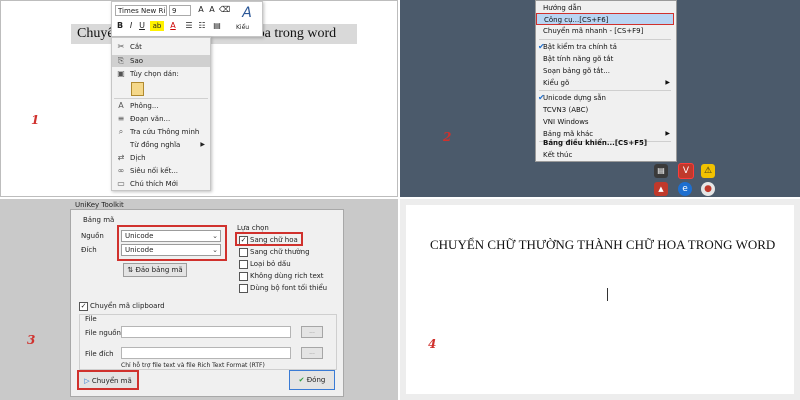 Image resolution: width=800 pixels, height=400 pixels. What do you see at coordinates (173, 26) in the screenshot?
I see `font-color-button: A` at bounding box center [173, 26].